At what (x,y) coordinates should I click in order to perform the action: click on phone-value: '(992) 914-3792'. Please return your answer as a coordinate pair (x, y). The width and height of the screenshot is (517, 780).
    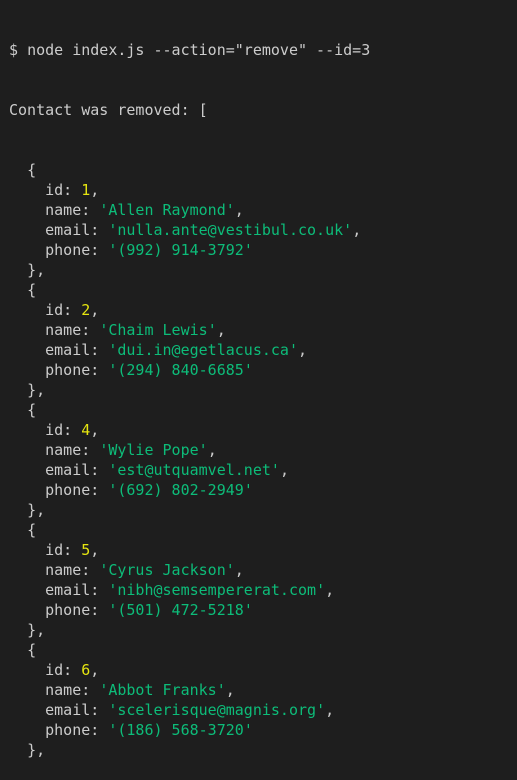
    Looking at the image, I should click on (180, 250).